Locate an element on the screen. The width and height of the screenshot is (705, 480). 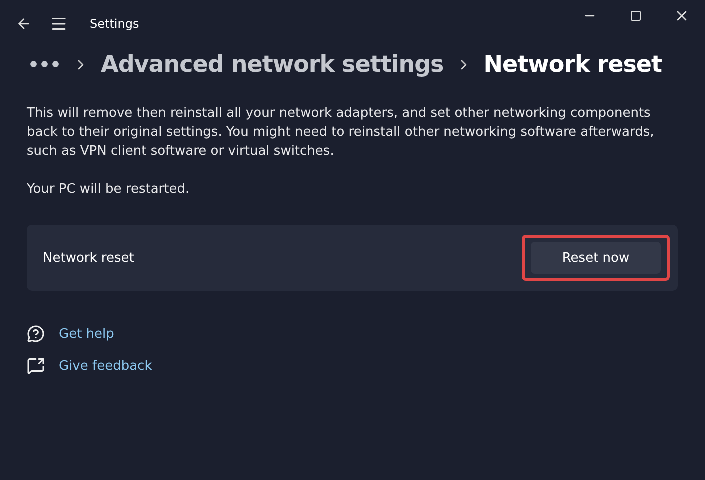
window-title: Settings is located at coordinates (115, 24).